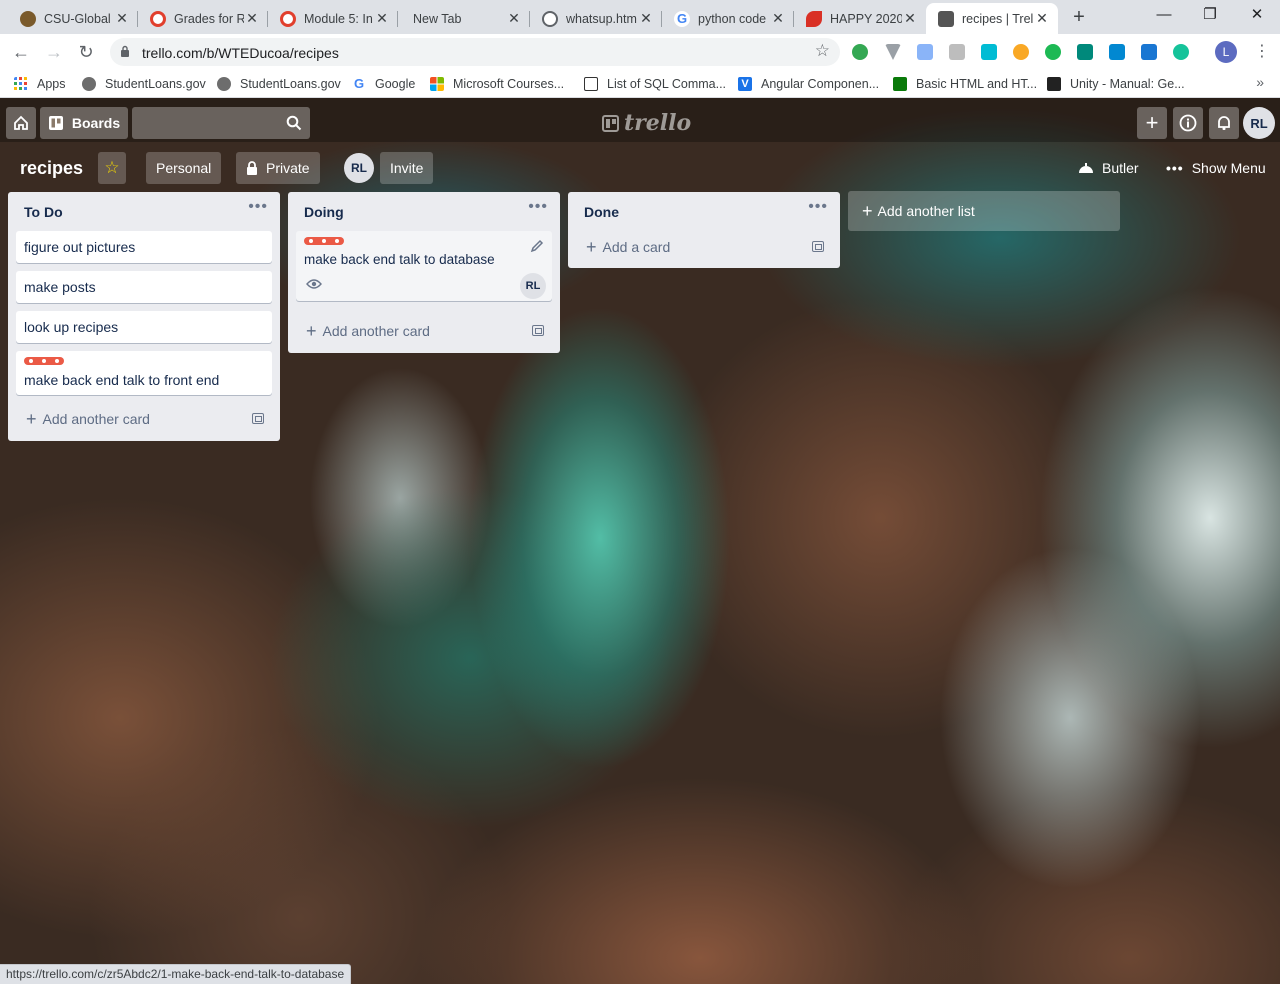 This screenshot has width=1280, height=984. I want to click on visibility-button: Private, so click(278, 168).